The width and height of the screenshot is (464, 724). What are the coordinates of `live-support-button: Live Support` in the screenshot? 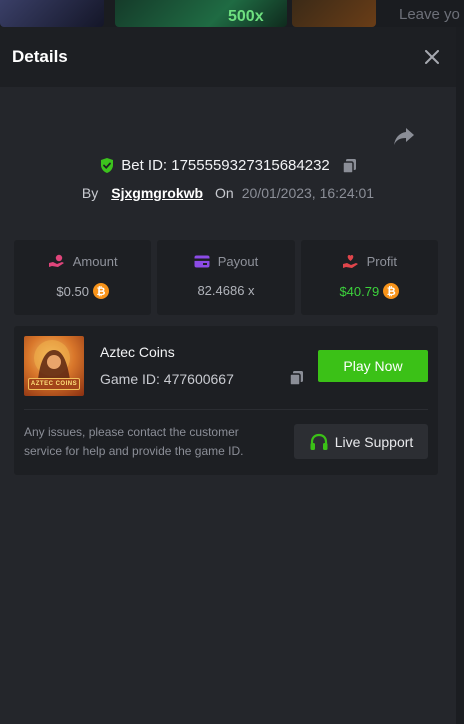 It's located at (361, 441).